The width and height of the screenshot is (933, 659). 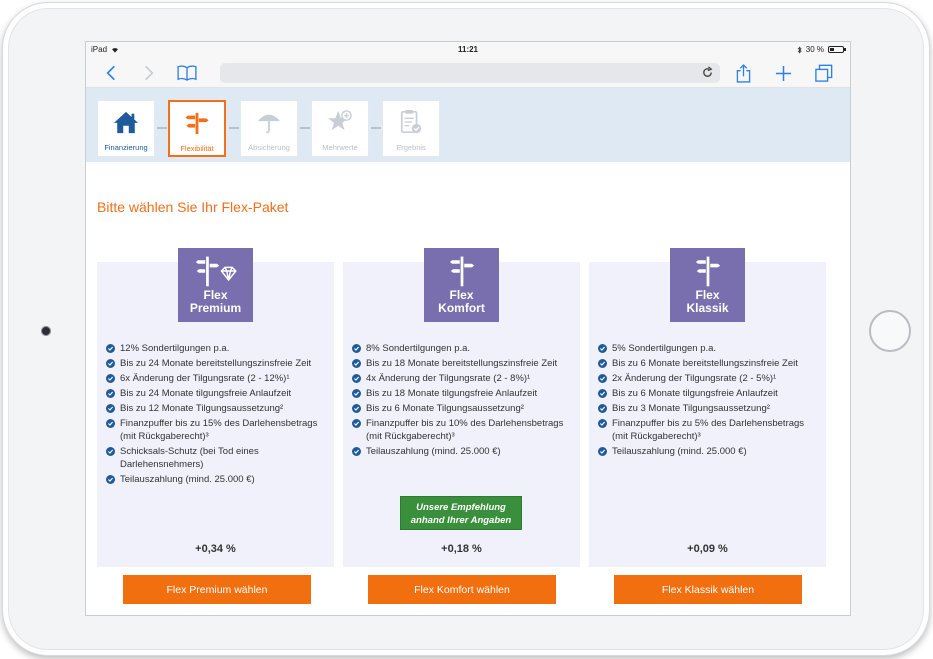 I want to click on signpost-diamond-icon, so click(x=216, y=271).